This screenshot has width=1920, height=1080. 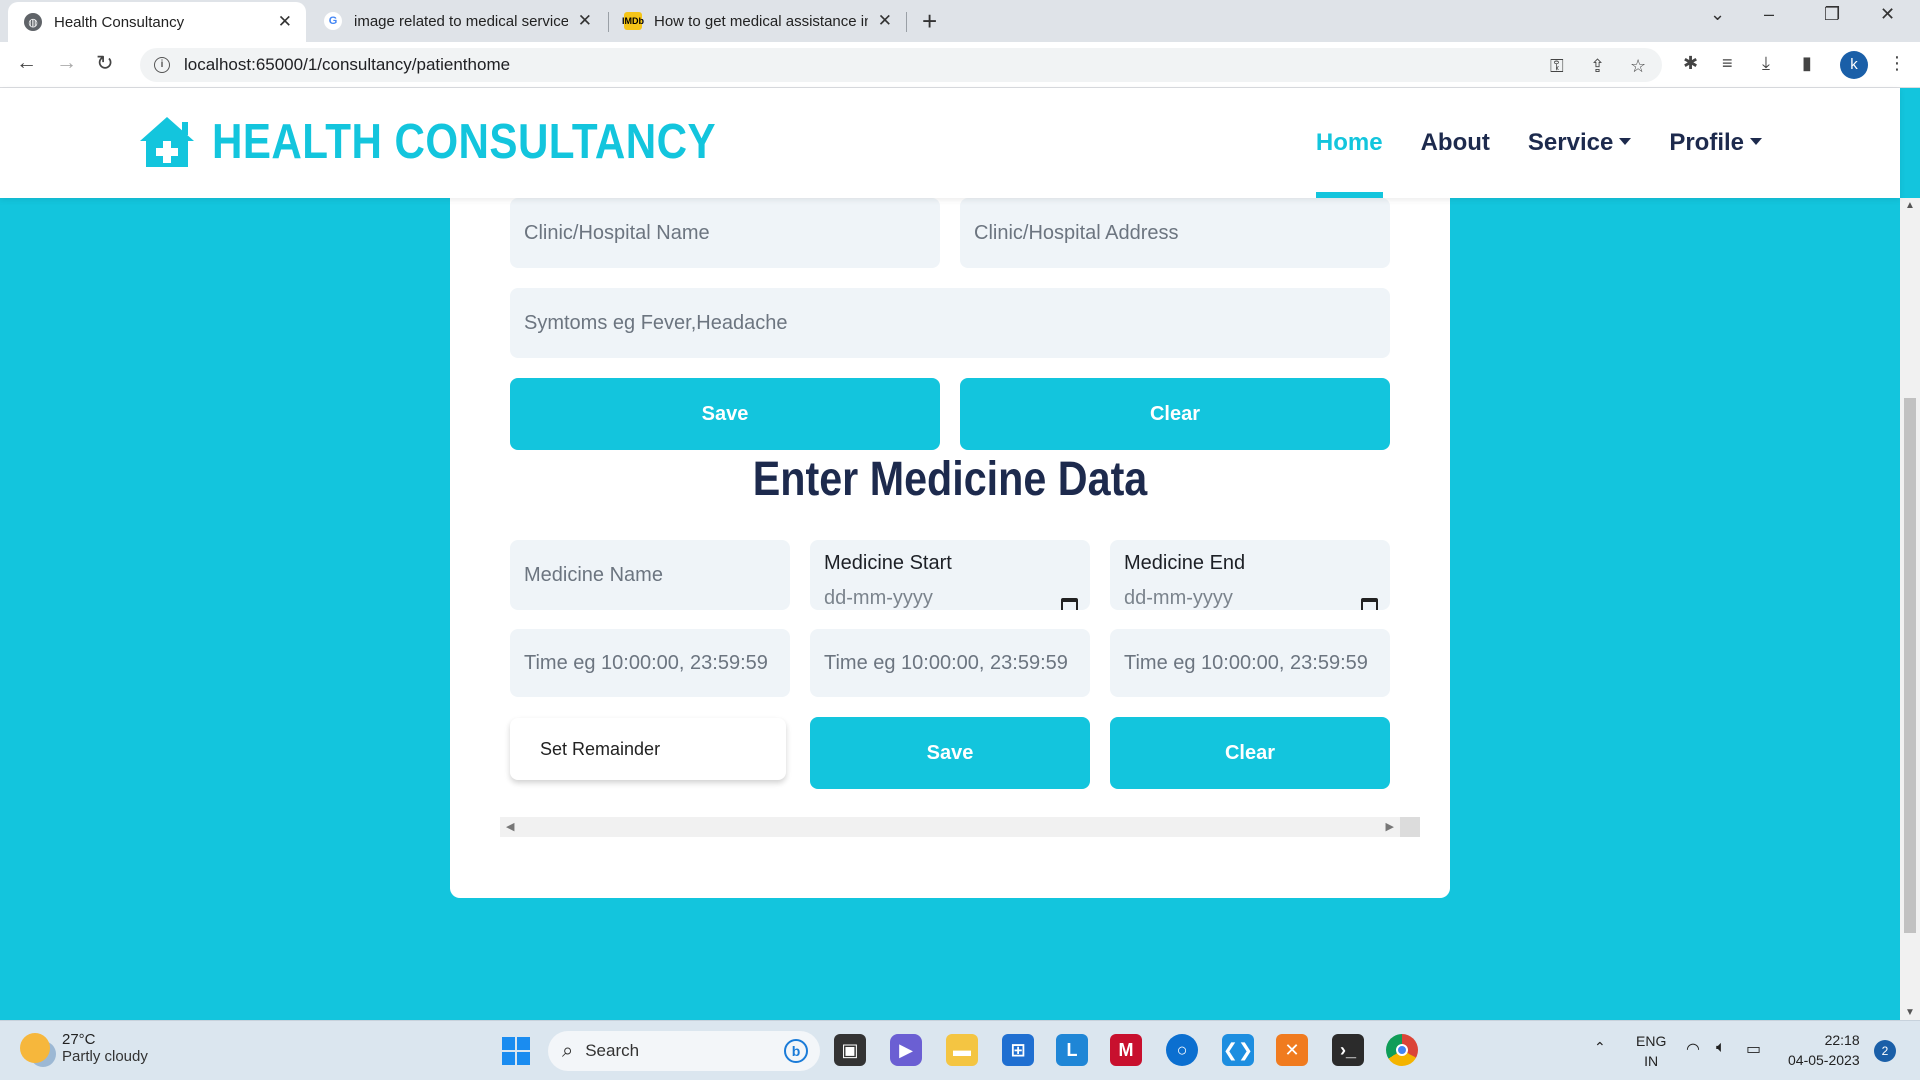 I want to click on maximize-icon: ❐, so click(x=1832, y=14).